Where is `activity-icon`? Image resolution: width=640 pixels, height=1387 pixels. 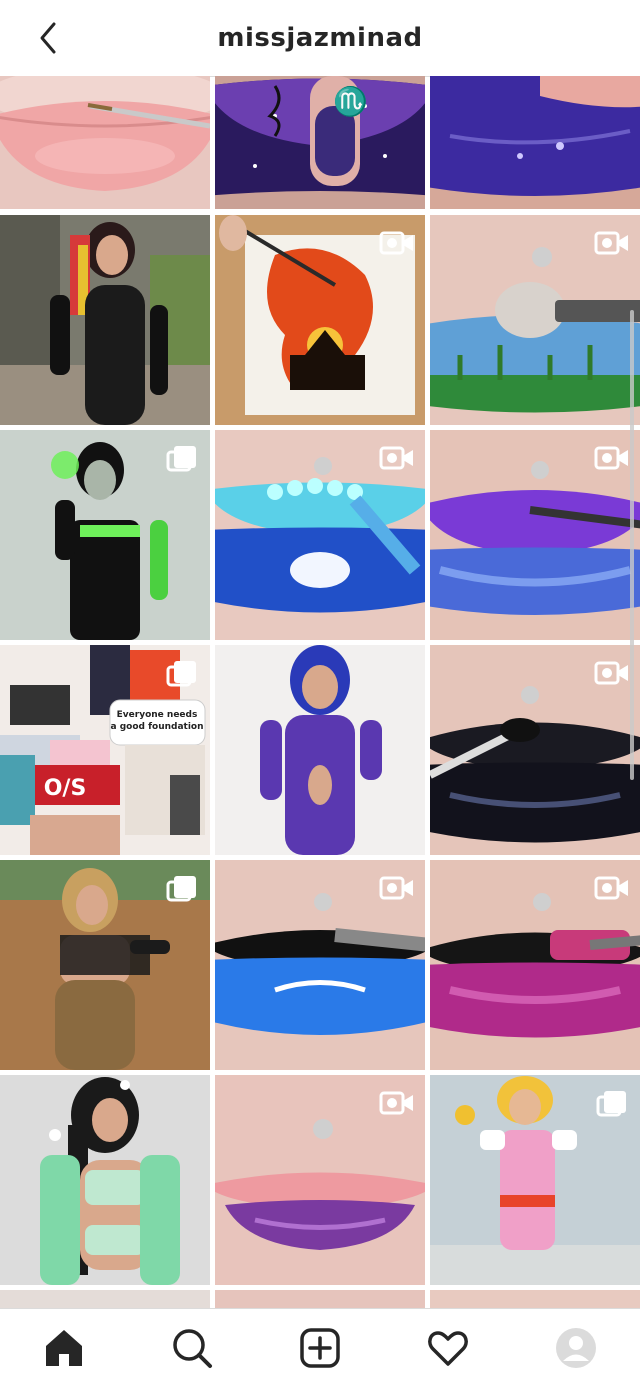
activity-icon is located at coordinates (448, 1348).